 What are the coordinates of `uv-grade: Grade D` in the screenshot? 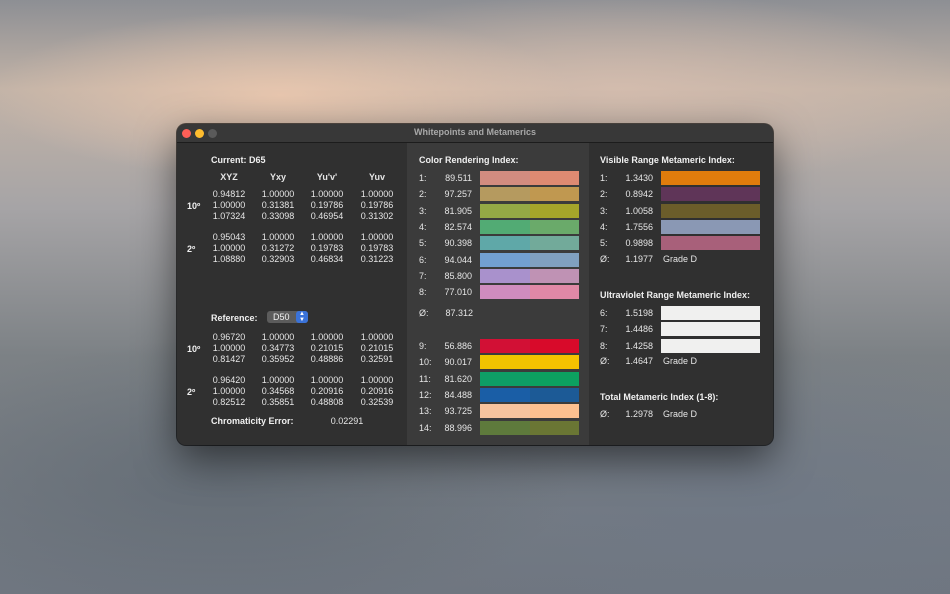 It's located at (680, 361).